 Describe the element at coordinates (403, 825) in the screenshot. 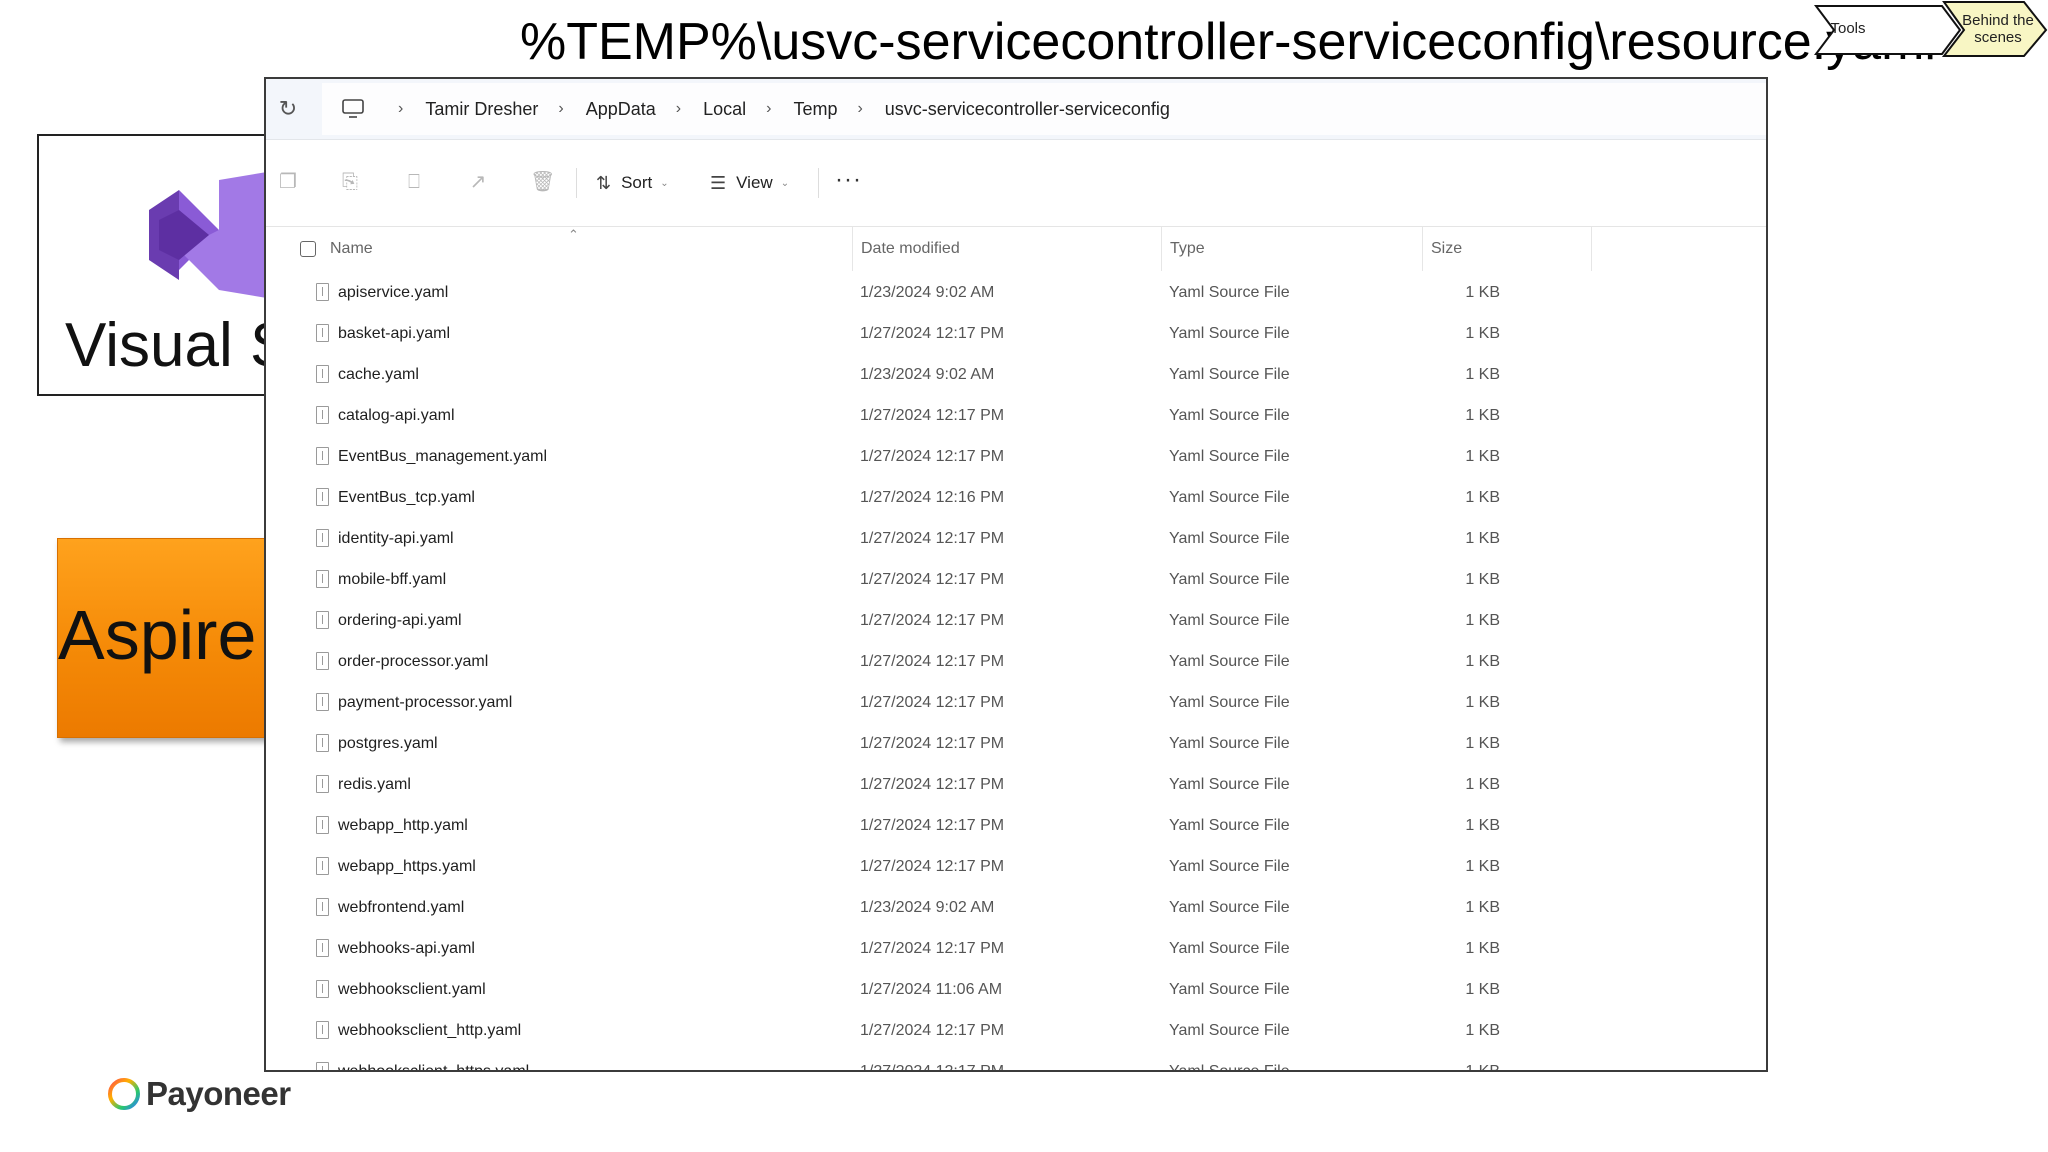

I see `file-name: webapp_http.yaml` at that location.